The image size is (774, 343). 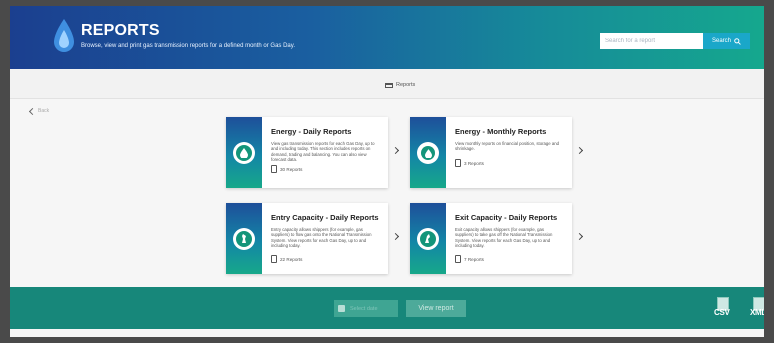 I want to click on report-count: 7 Reports, so click(x=469, y=259).